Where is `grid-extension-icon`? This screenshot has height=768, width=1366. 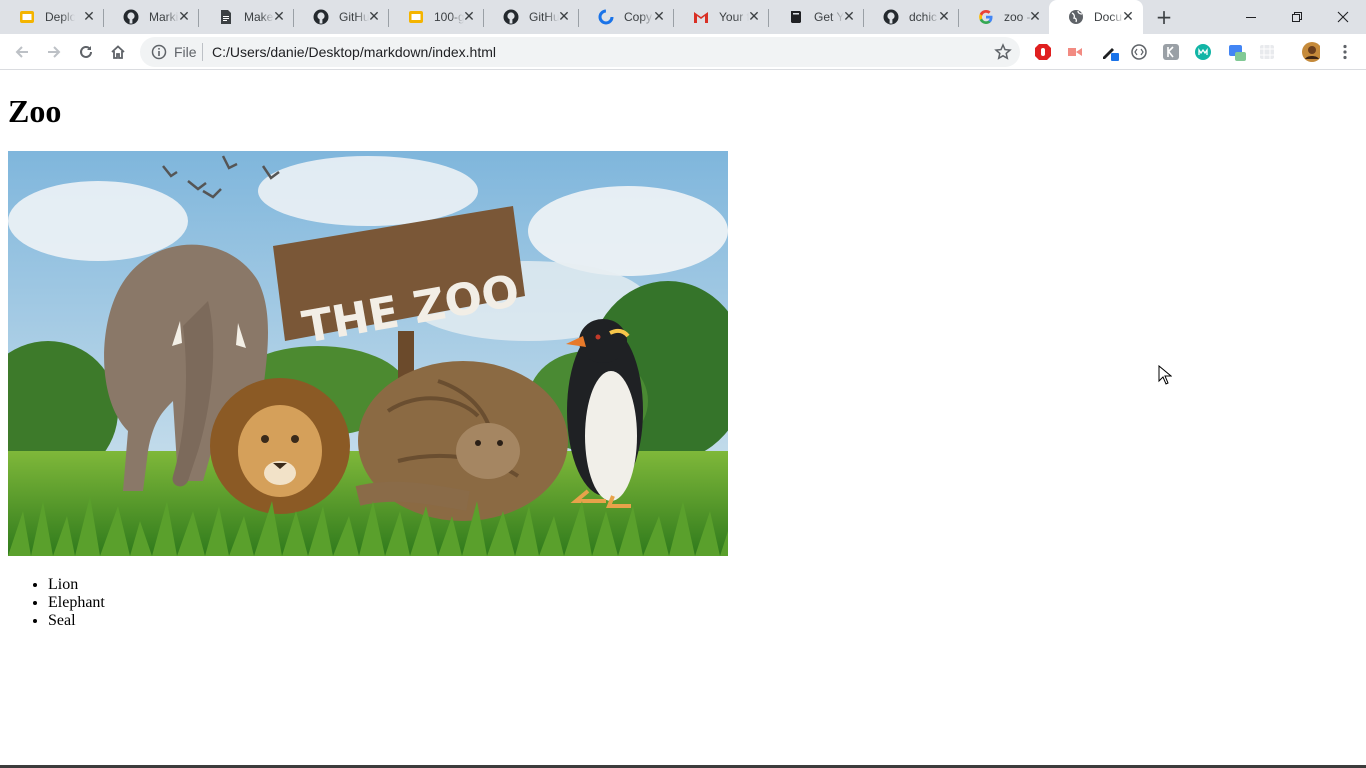 grid-extension-icon is located at coordinates (1267, 52).